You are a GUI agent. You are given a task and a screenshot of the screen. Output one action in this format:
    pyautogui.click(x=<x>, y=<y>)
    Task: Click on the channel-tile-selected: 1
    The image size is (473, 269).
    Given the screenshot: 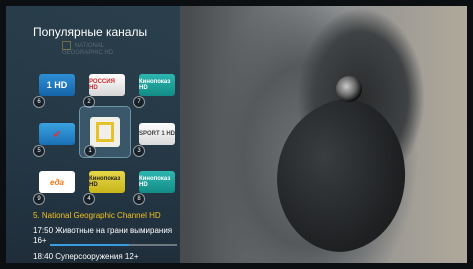 What is the action you would take?
    pyautogui.click(x=105, y=132)
    